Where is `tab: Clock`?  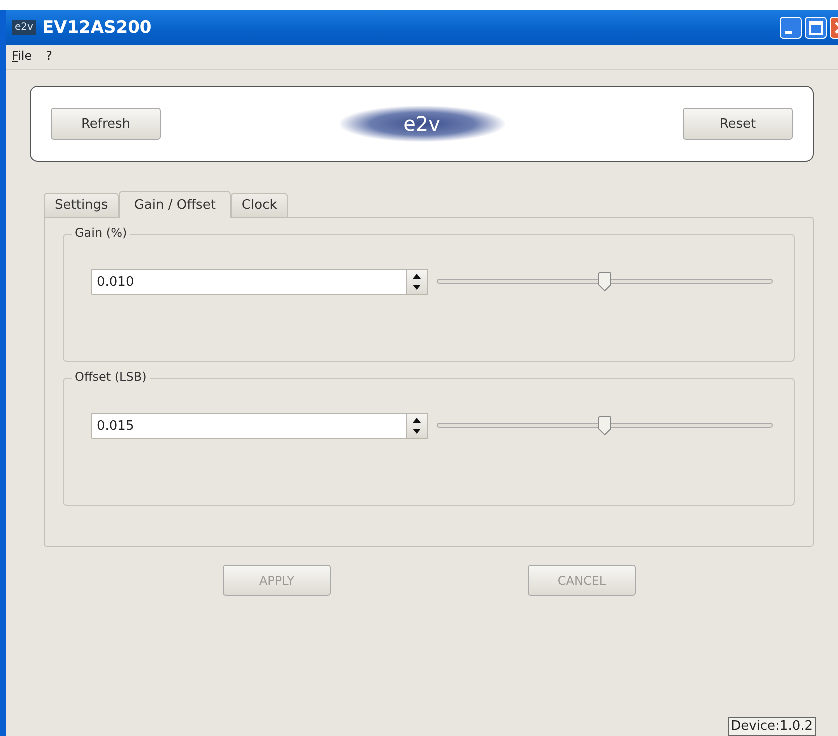
tab: Clock is located at coordinates (259, 205).